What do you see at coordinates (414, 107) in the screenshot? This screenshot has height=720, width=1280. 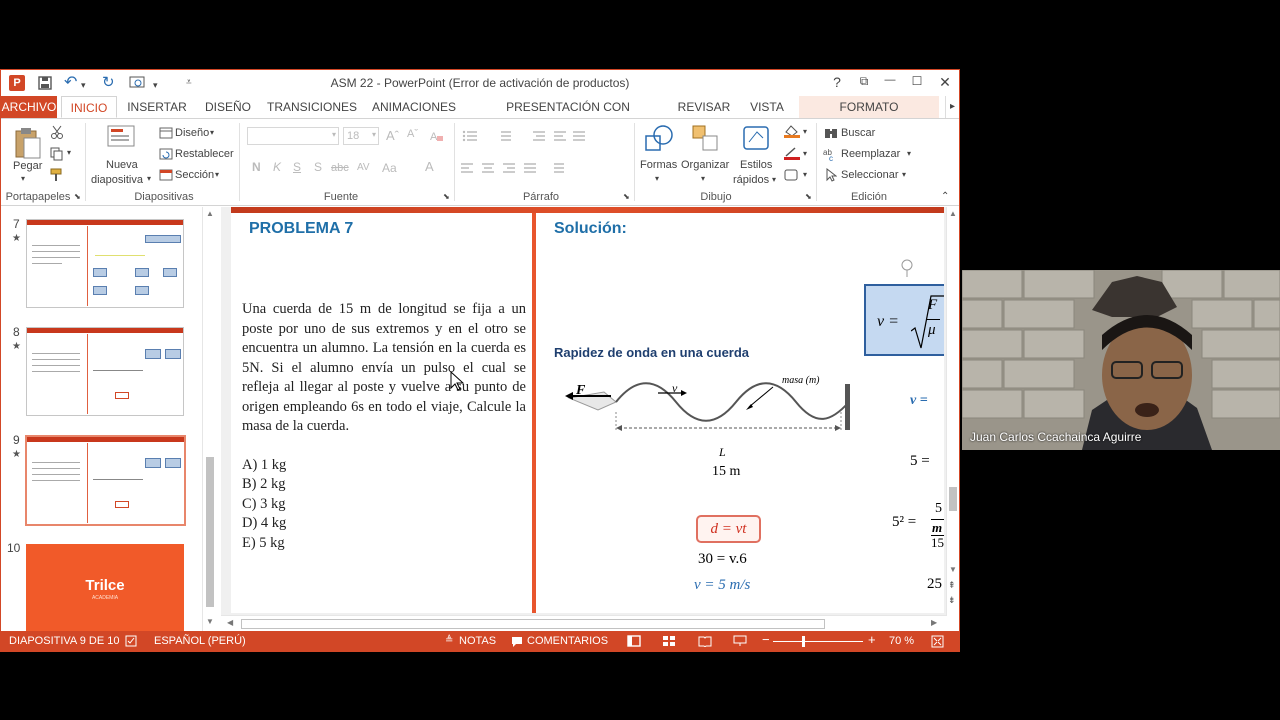 I see `tab-animaciones: ANIMACIONES` at bounding box center [414, 107].